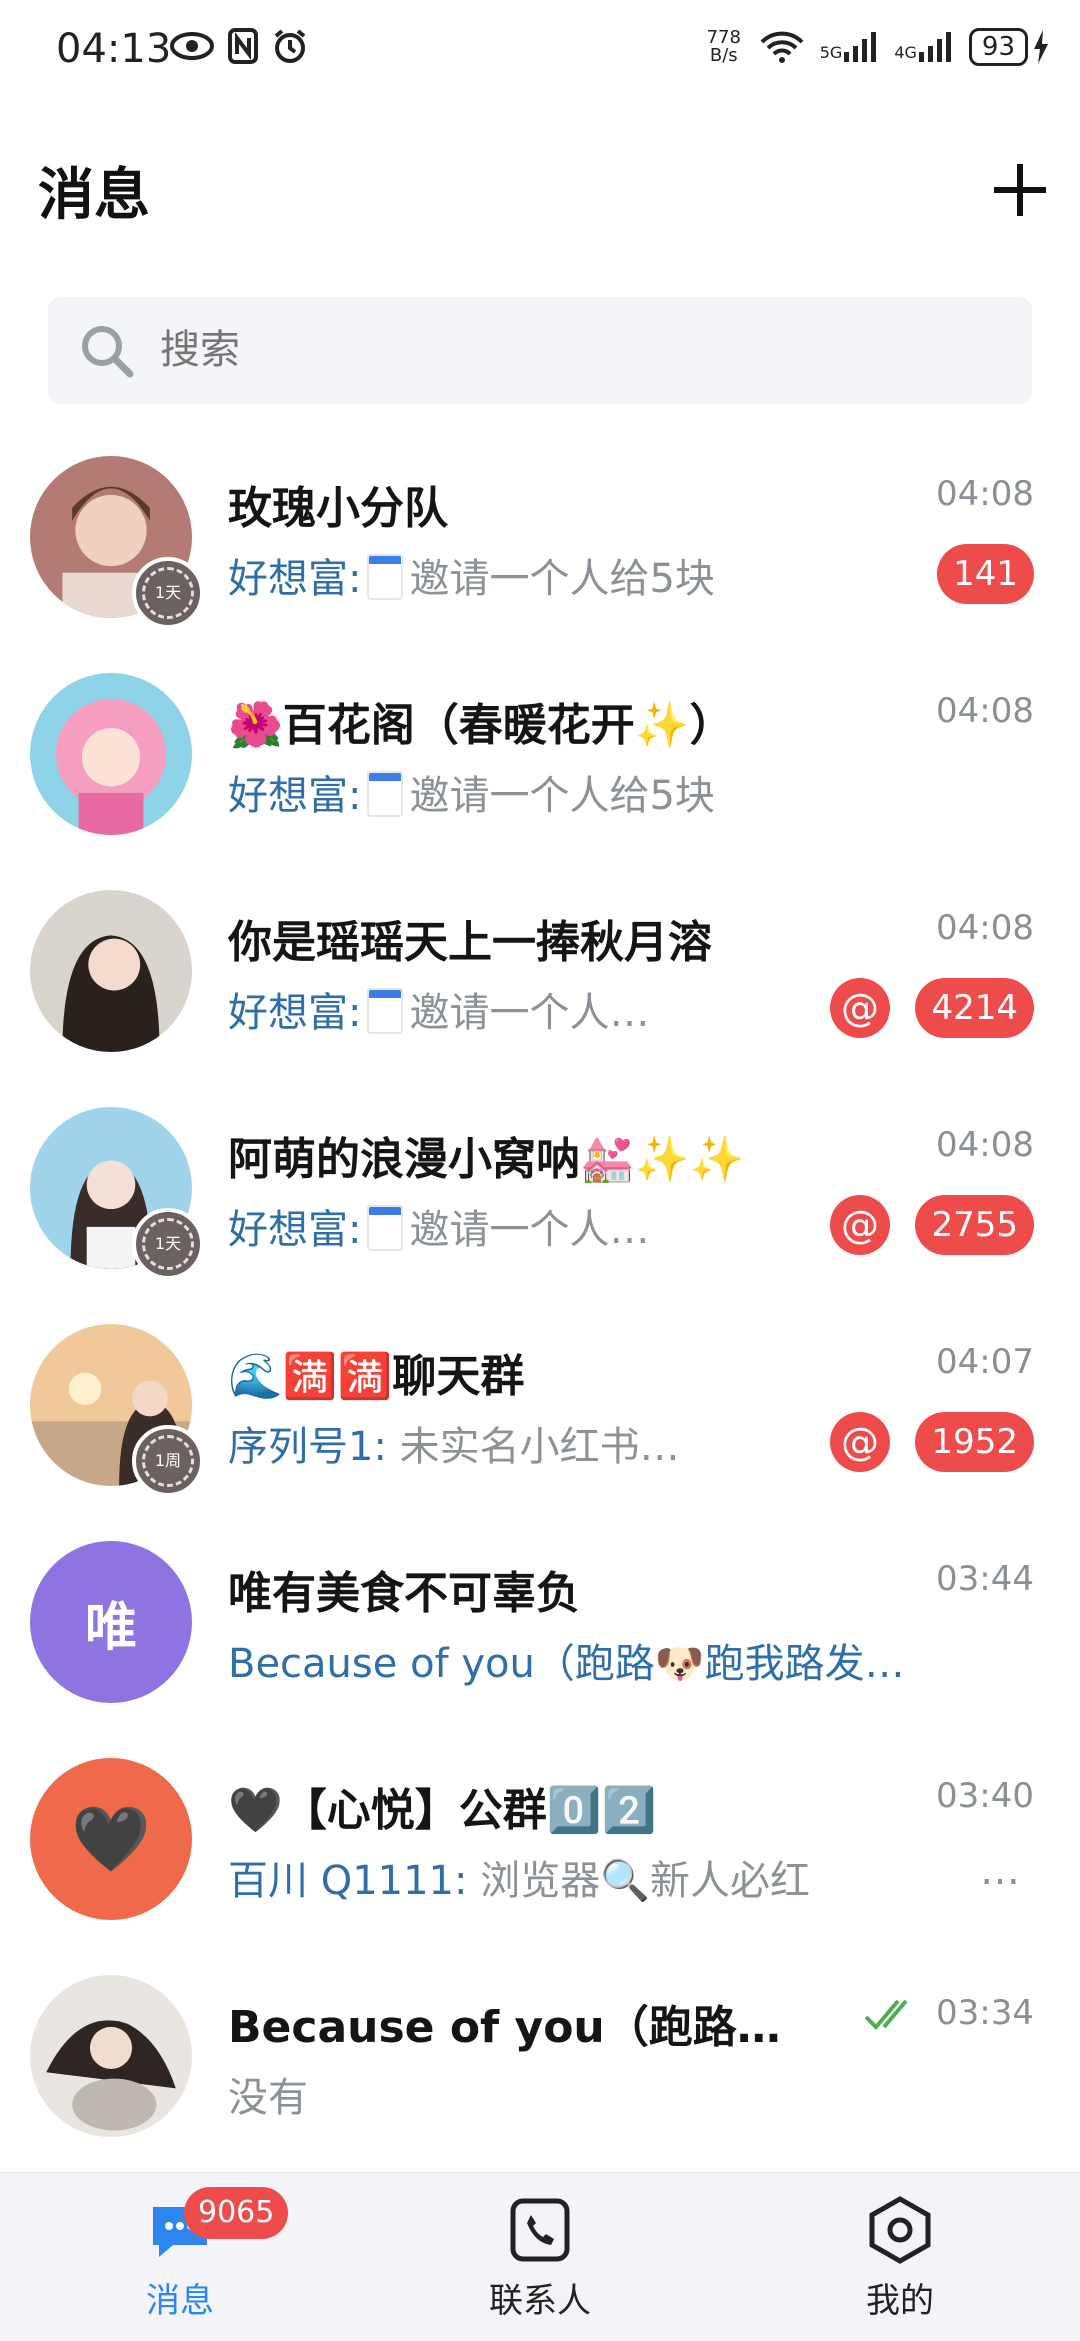 The width and height of the screenshot is (1080, 2341). What do you see at coordinates (110, 1627) in the screenshot?
I see `avatar-letter: 唯` at bounding box center [110, 1627].